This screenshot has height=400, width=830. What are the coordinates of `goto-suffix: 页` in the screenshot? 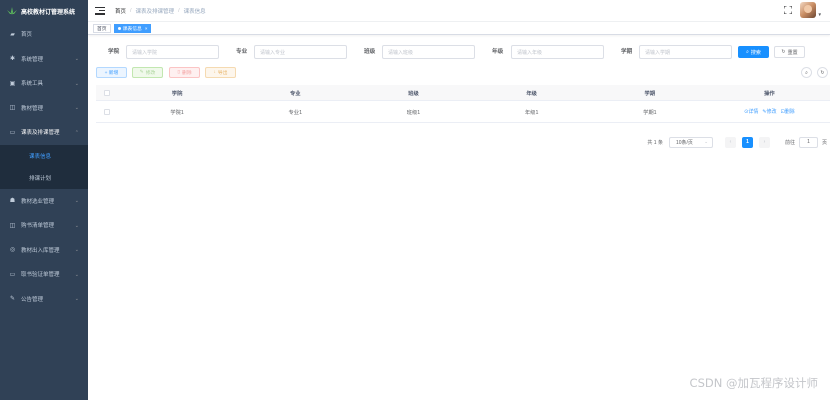 It's located at (824, 142).